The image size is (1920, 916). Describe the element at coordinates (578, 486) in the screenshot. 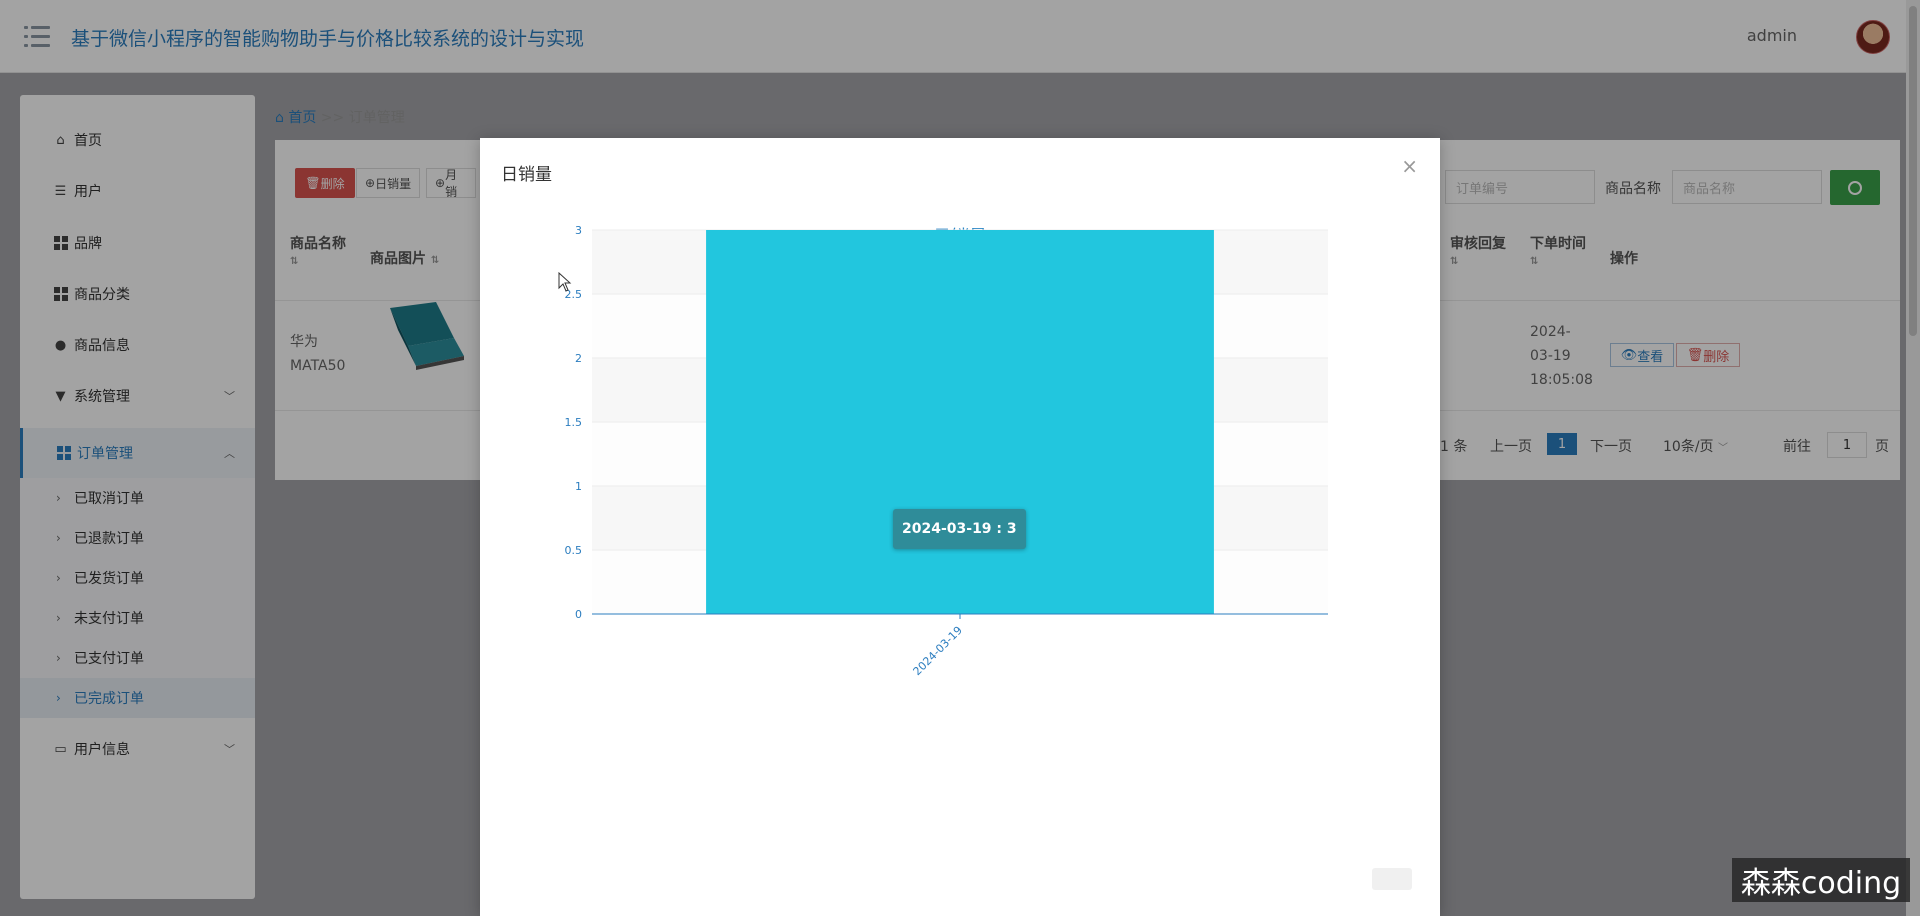

I see `y-tick-label: 1` at that location.